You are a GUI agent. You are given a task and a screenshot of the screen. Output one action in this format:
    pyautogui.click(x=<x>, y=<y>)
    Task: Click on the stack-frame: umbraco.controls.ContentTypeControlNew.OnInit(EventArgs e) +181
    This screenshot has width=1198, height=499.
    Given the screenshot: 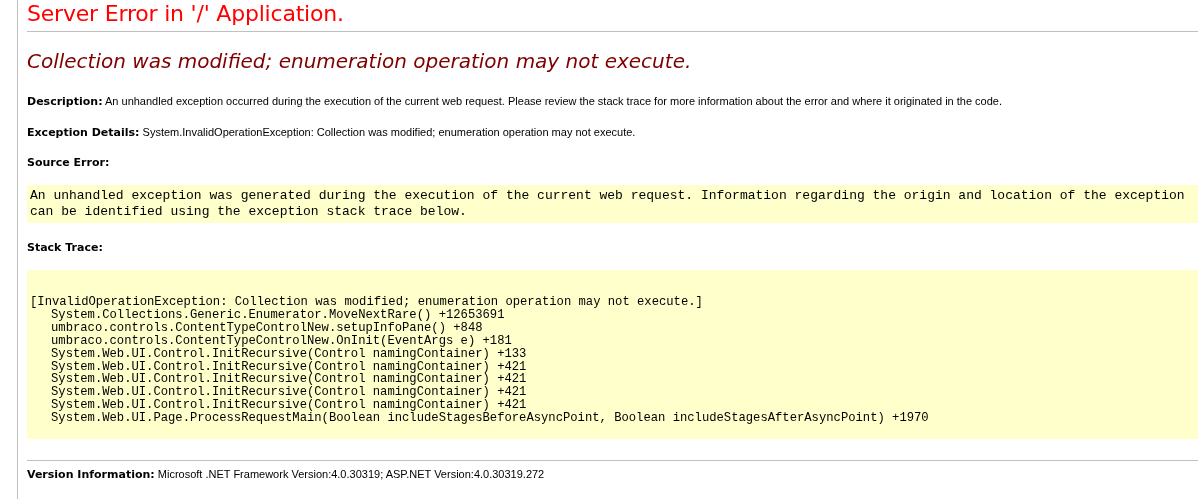 What is the action you would take?
    pyautogui.click(x=612, y=341)
    